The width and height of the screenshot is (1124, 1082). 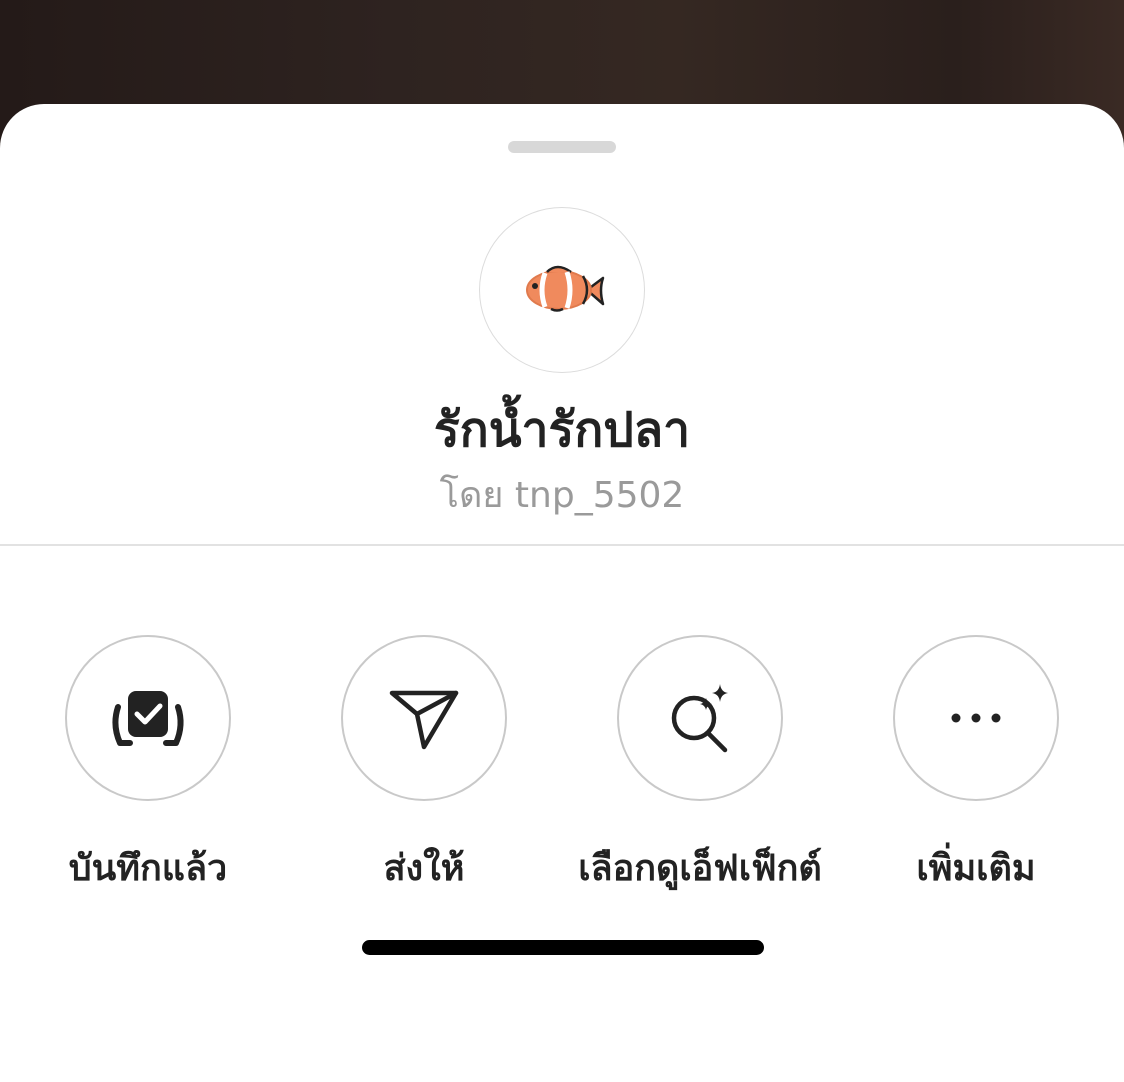 I want to click on more-button, so click(x=976, y=718).